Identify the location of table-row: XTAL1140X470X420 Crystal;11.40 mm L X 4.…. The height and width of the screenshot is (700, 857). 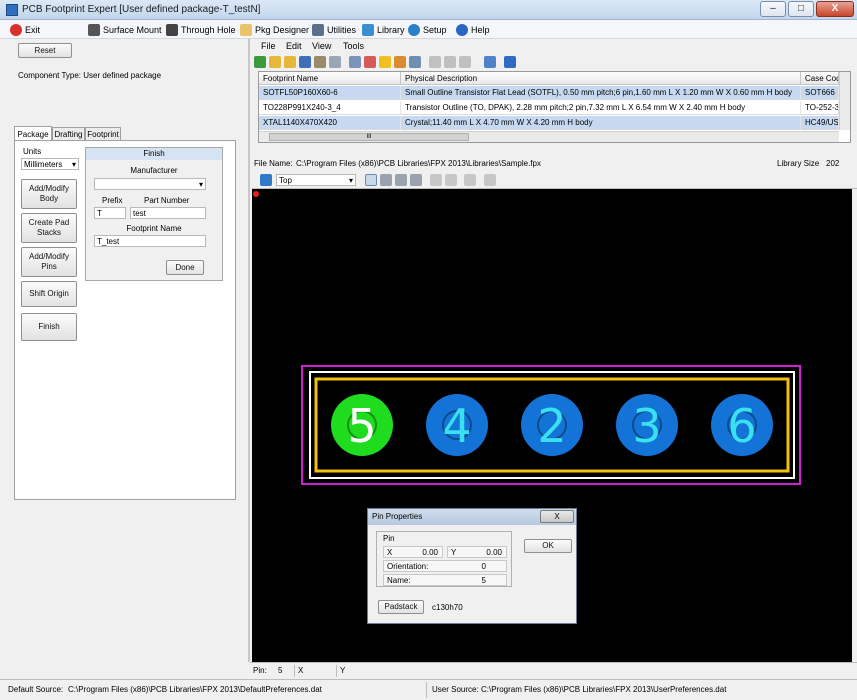
(549, 123).